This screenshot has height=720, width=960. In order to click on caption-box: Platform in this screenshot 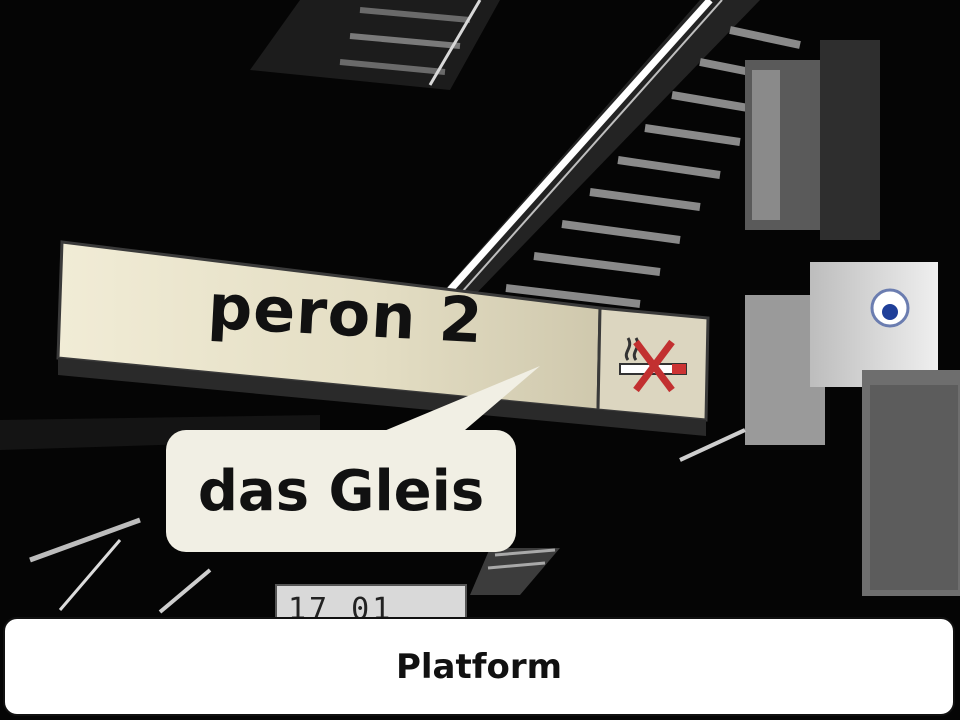, I will do `click(479, 666)`.